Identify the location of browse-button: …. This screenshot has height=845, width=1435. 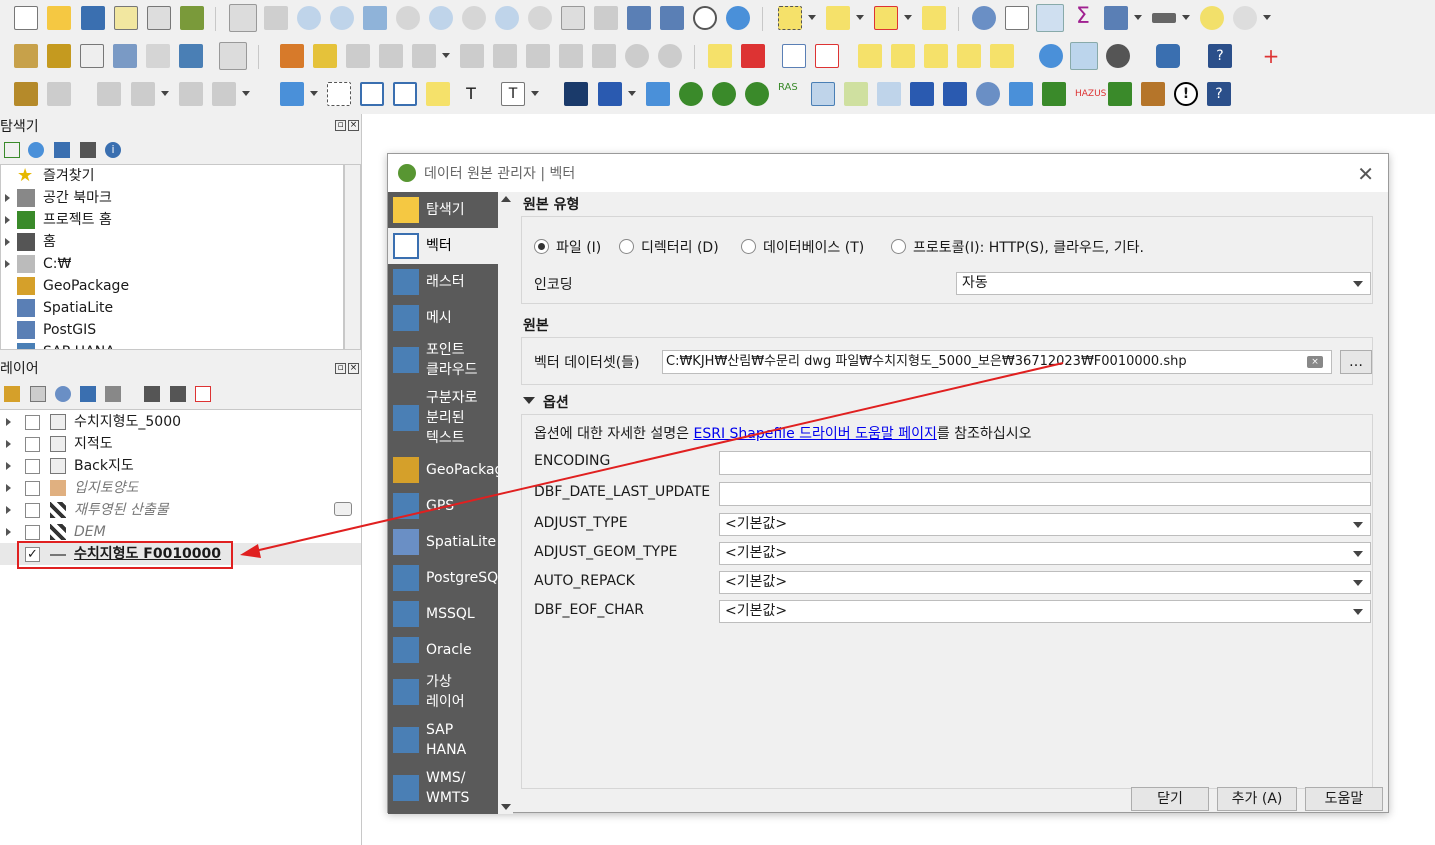
(1356, 362).